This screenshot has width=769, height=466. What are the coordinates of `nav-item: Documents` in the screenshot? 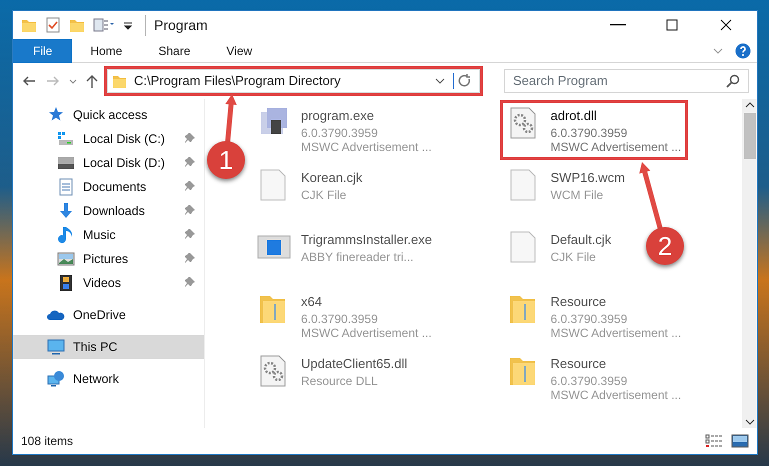 It's located at (108, 187).